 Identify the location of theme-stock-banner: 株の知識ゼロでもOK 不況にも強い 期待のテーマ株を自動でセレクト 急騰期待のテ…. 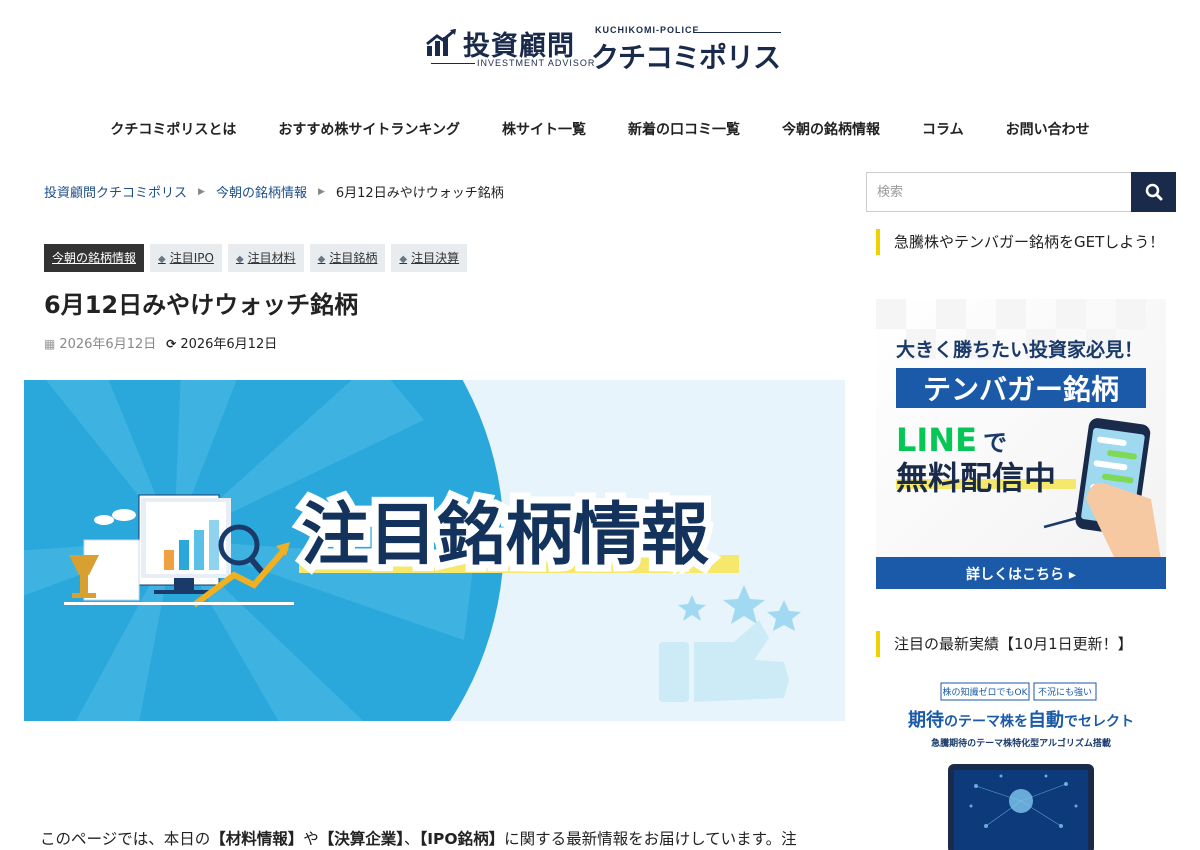
(1021, 763).